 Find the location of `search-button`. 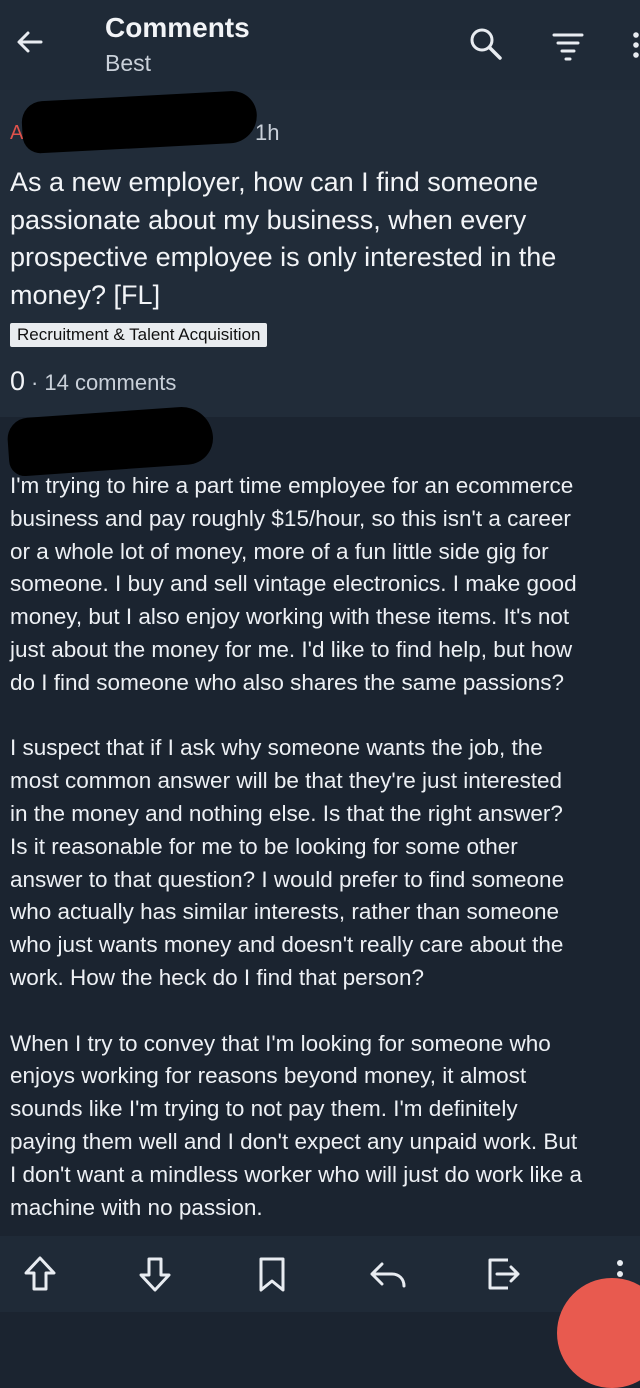

search-button is located at coordinates (486, 44).